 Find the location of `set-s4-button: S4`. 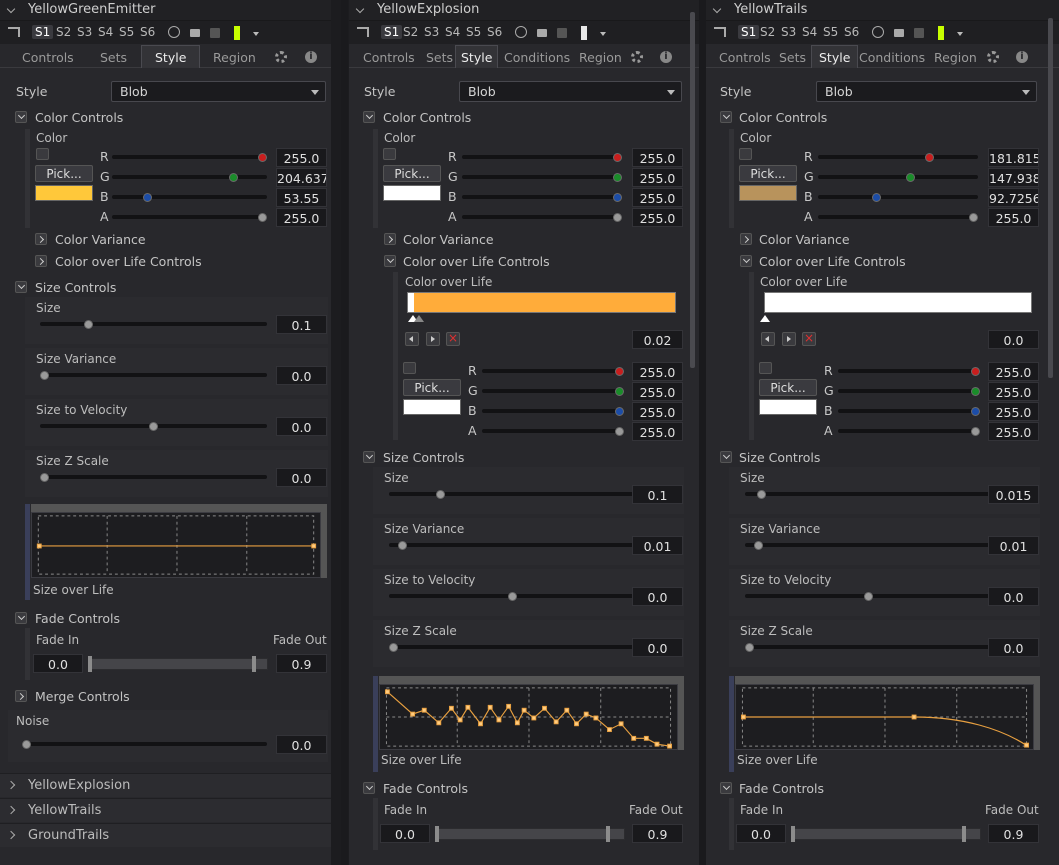

set-s4-button: S4 is located at coordinates (809, 32).